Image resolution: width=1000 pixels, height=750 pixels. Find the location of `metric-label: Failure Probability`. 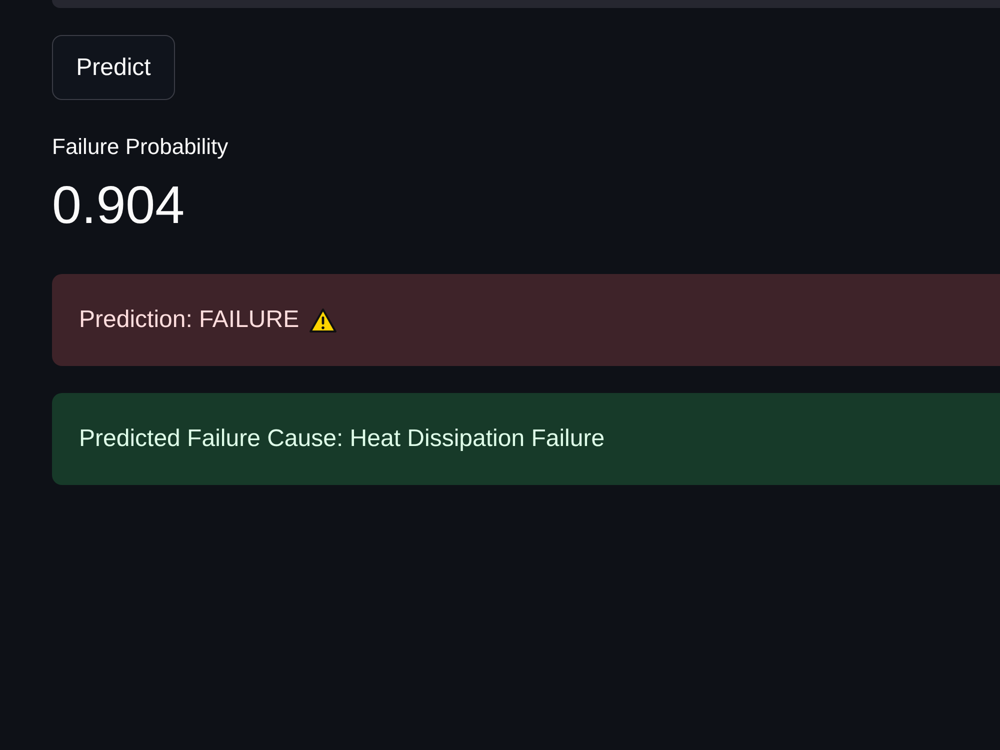

metric-label: Failure Probability is located at coordinates (140, 147).